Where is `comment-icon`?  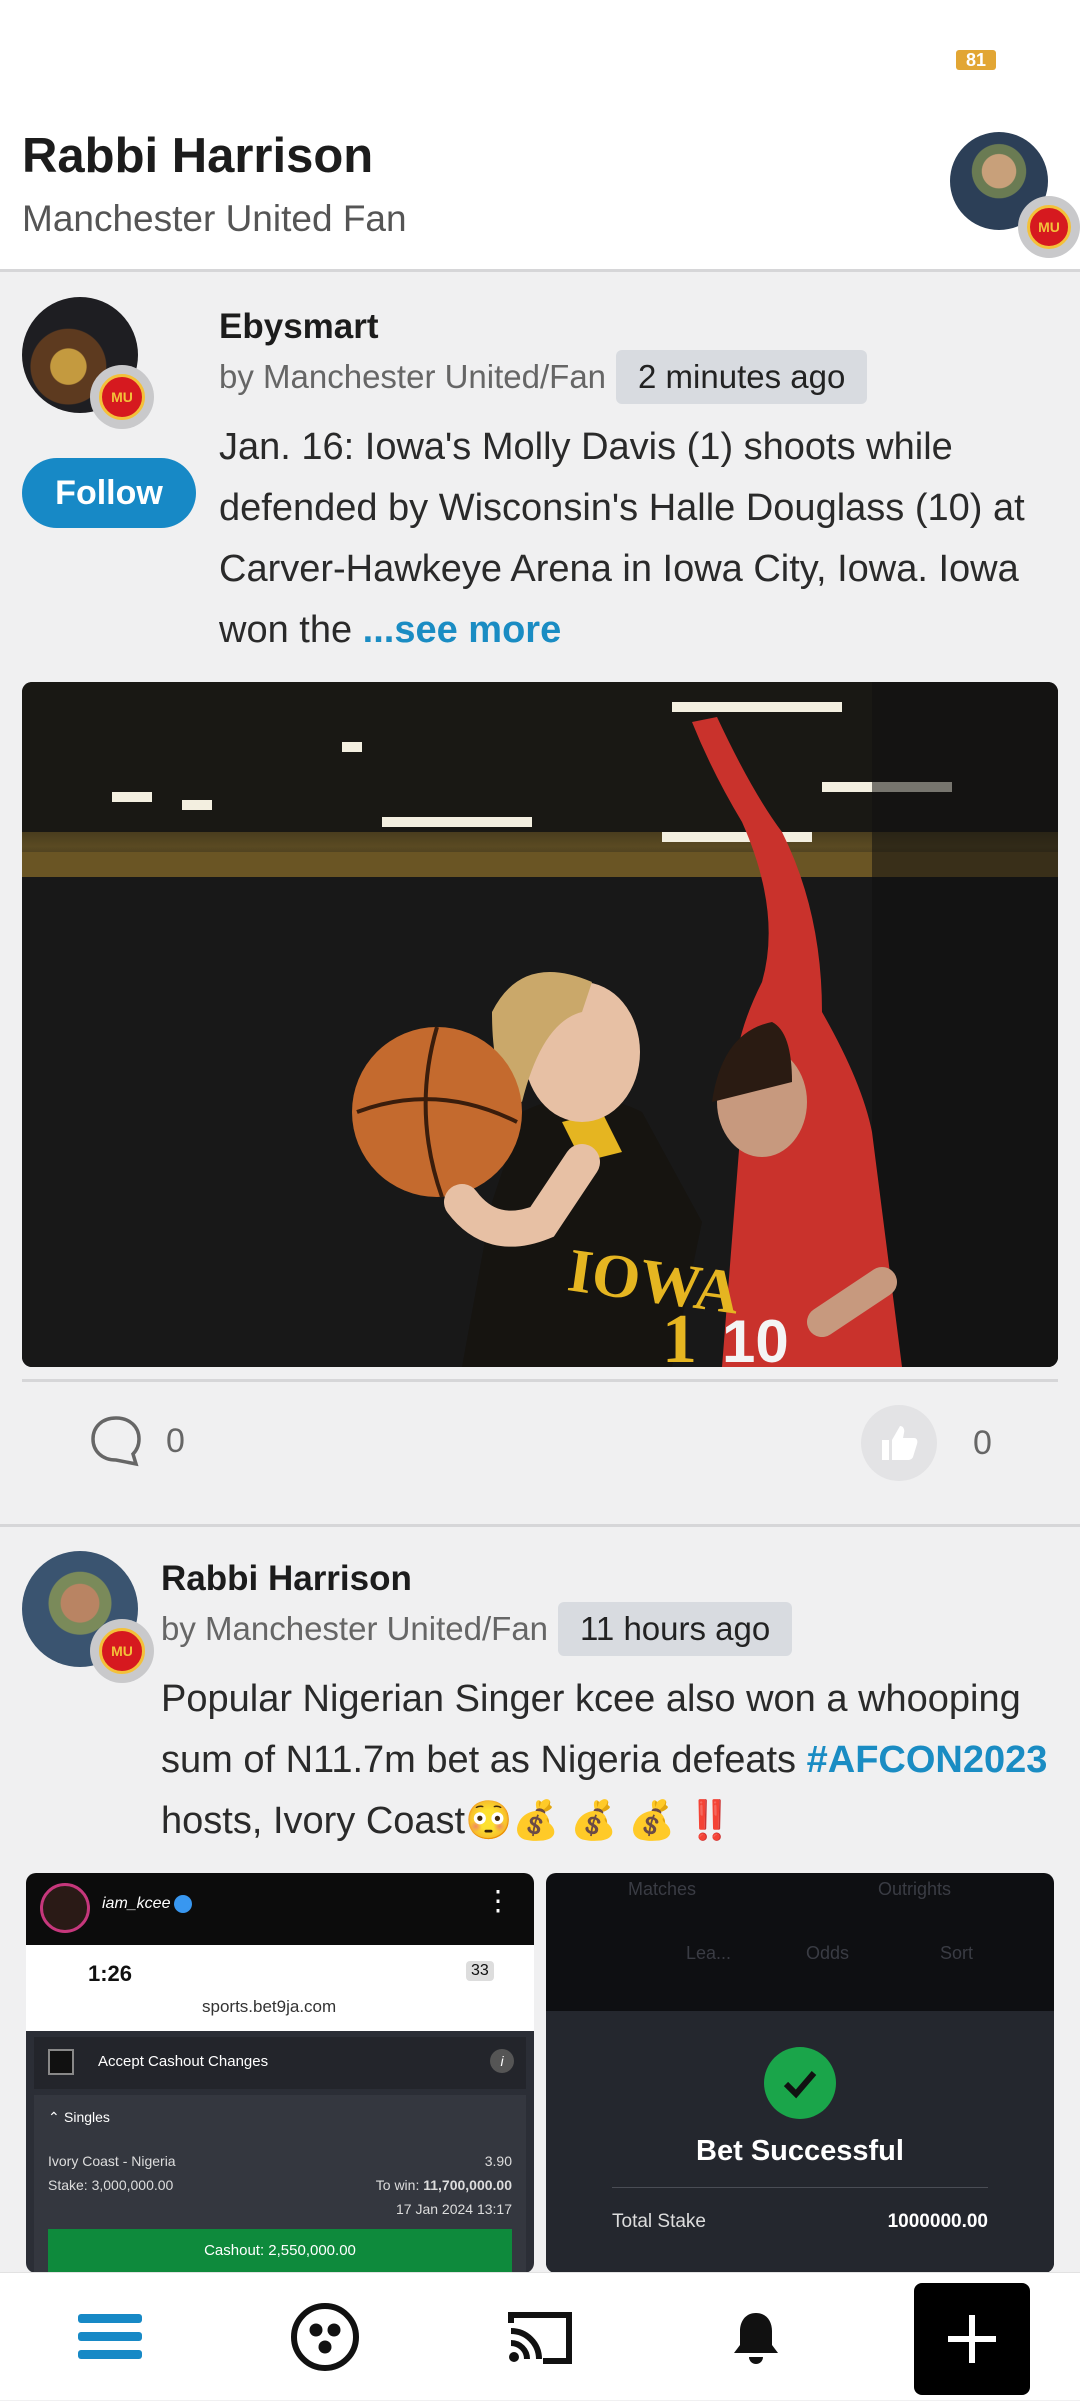 comment-icon is located at coordinates (116, 1441).